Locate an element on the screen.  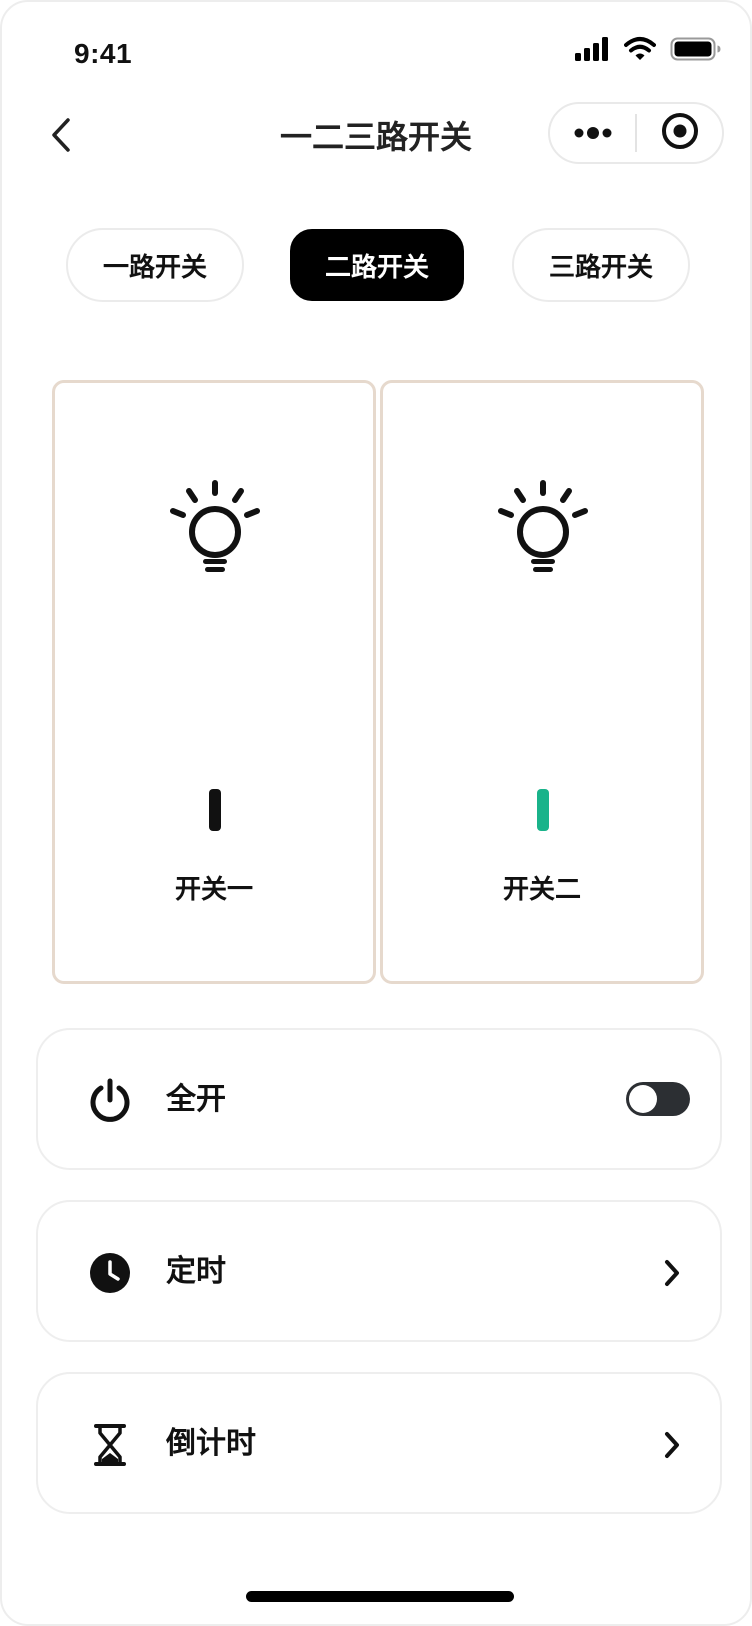
switch-one-indicator is located at coordinates (215, 810).